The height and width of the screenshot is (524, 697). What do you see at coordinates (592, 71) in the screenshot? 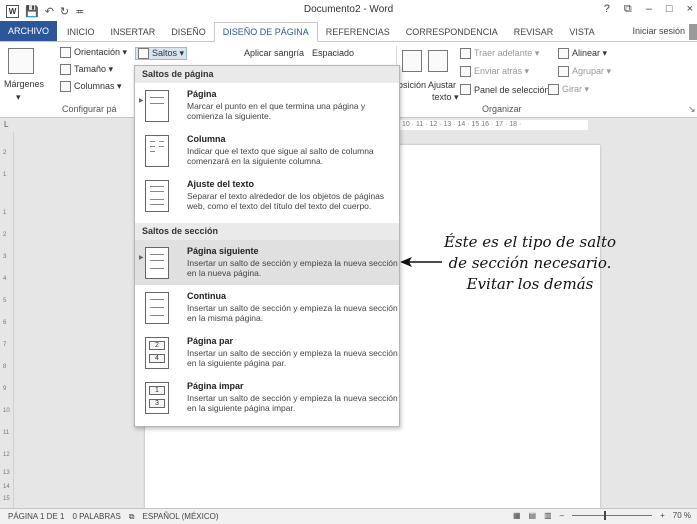
I see `agrupar-label: Agrupar ▾` at bounding box center [592, 71].